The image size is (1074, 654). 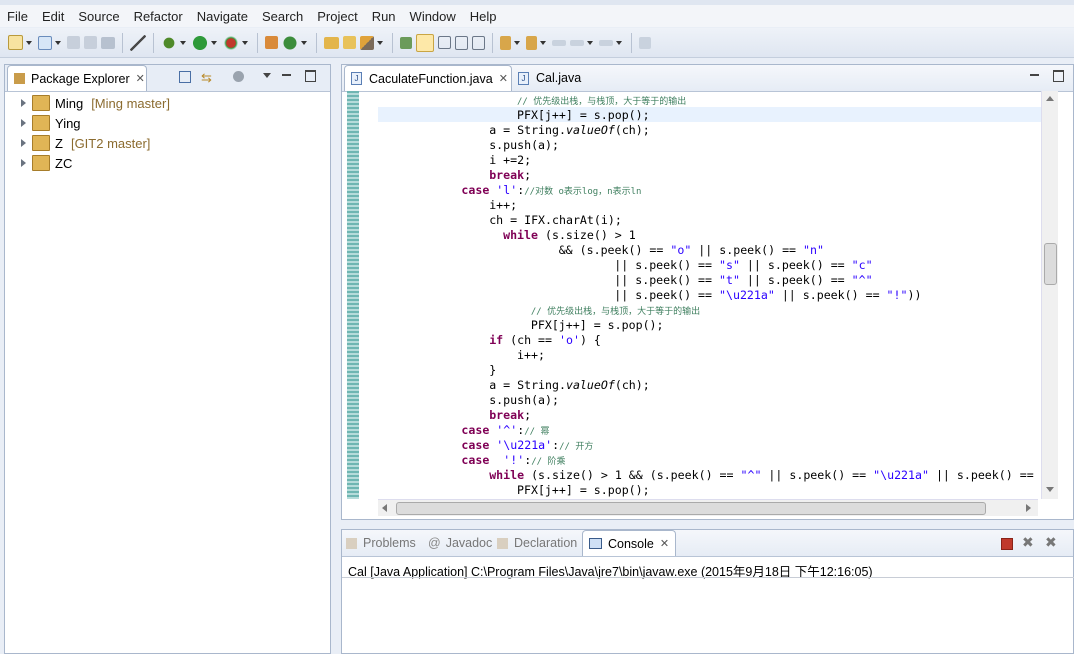 I want to click on previous-annotation-icon, so click(x=531, y=42).